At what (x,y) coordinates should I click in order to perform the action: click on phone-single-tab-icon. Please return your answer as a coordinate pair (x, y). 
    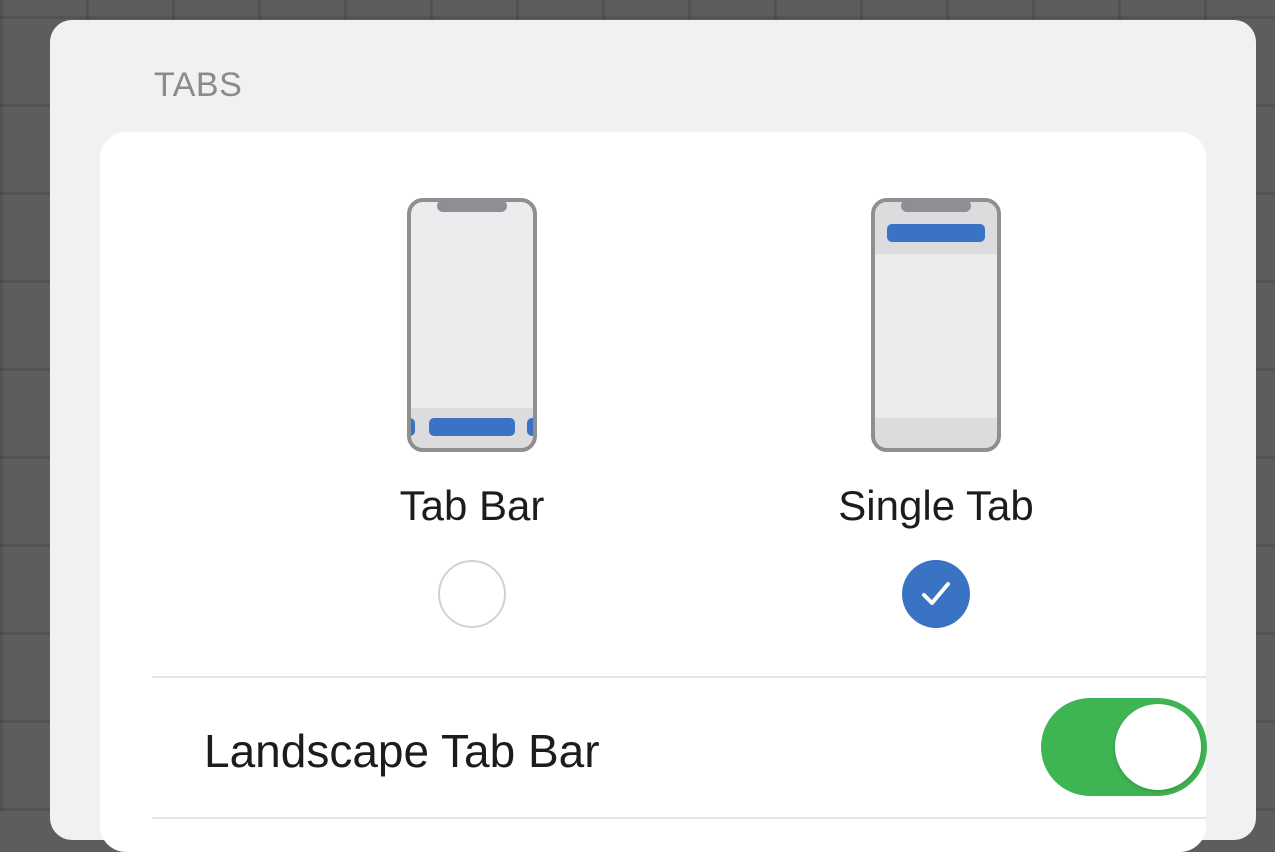
    Looking at the image, I should click on (936, 325).